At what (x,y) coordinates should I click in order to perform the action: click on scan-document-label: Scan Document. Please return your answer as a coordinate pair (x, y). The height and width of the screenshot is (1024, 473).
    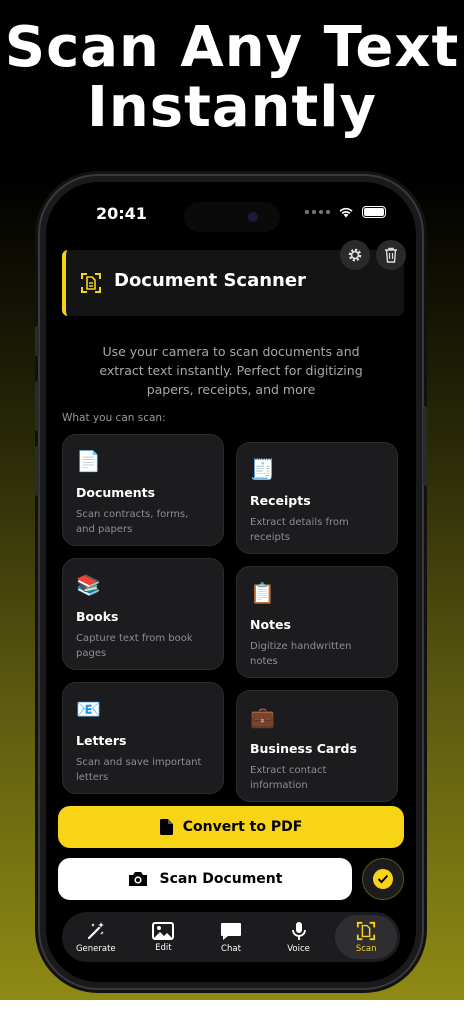
    Looking at the image, I should click on (221, 879).